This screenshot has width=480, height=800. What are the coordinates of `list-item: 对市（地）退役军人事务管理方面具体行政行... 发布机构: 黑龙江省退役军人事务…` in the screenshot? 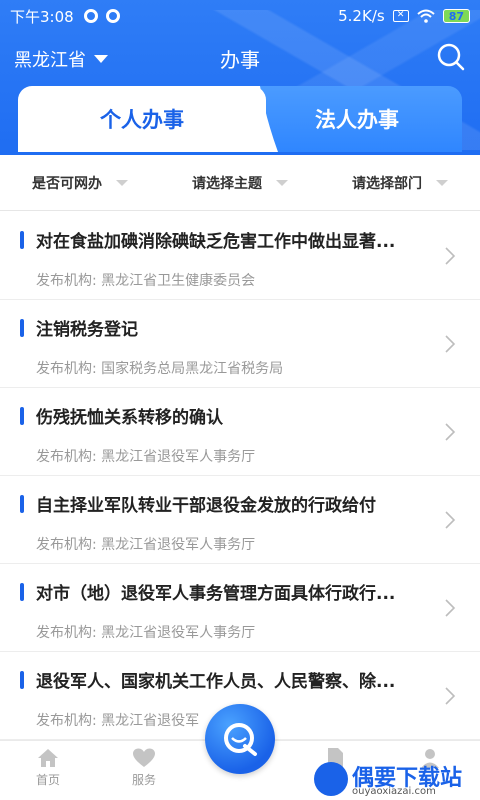 It's located at (240, 608).